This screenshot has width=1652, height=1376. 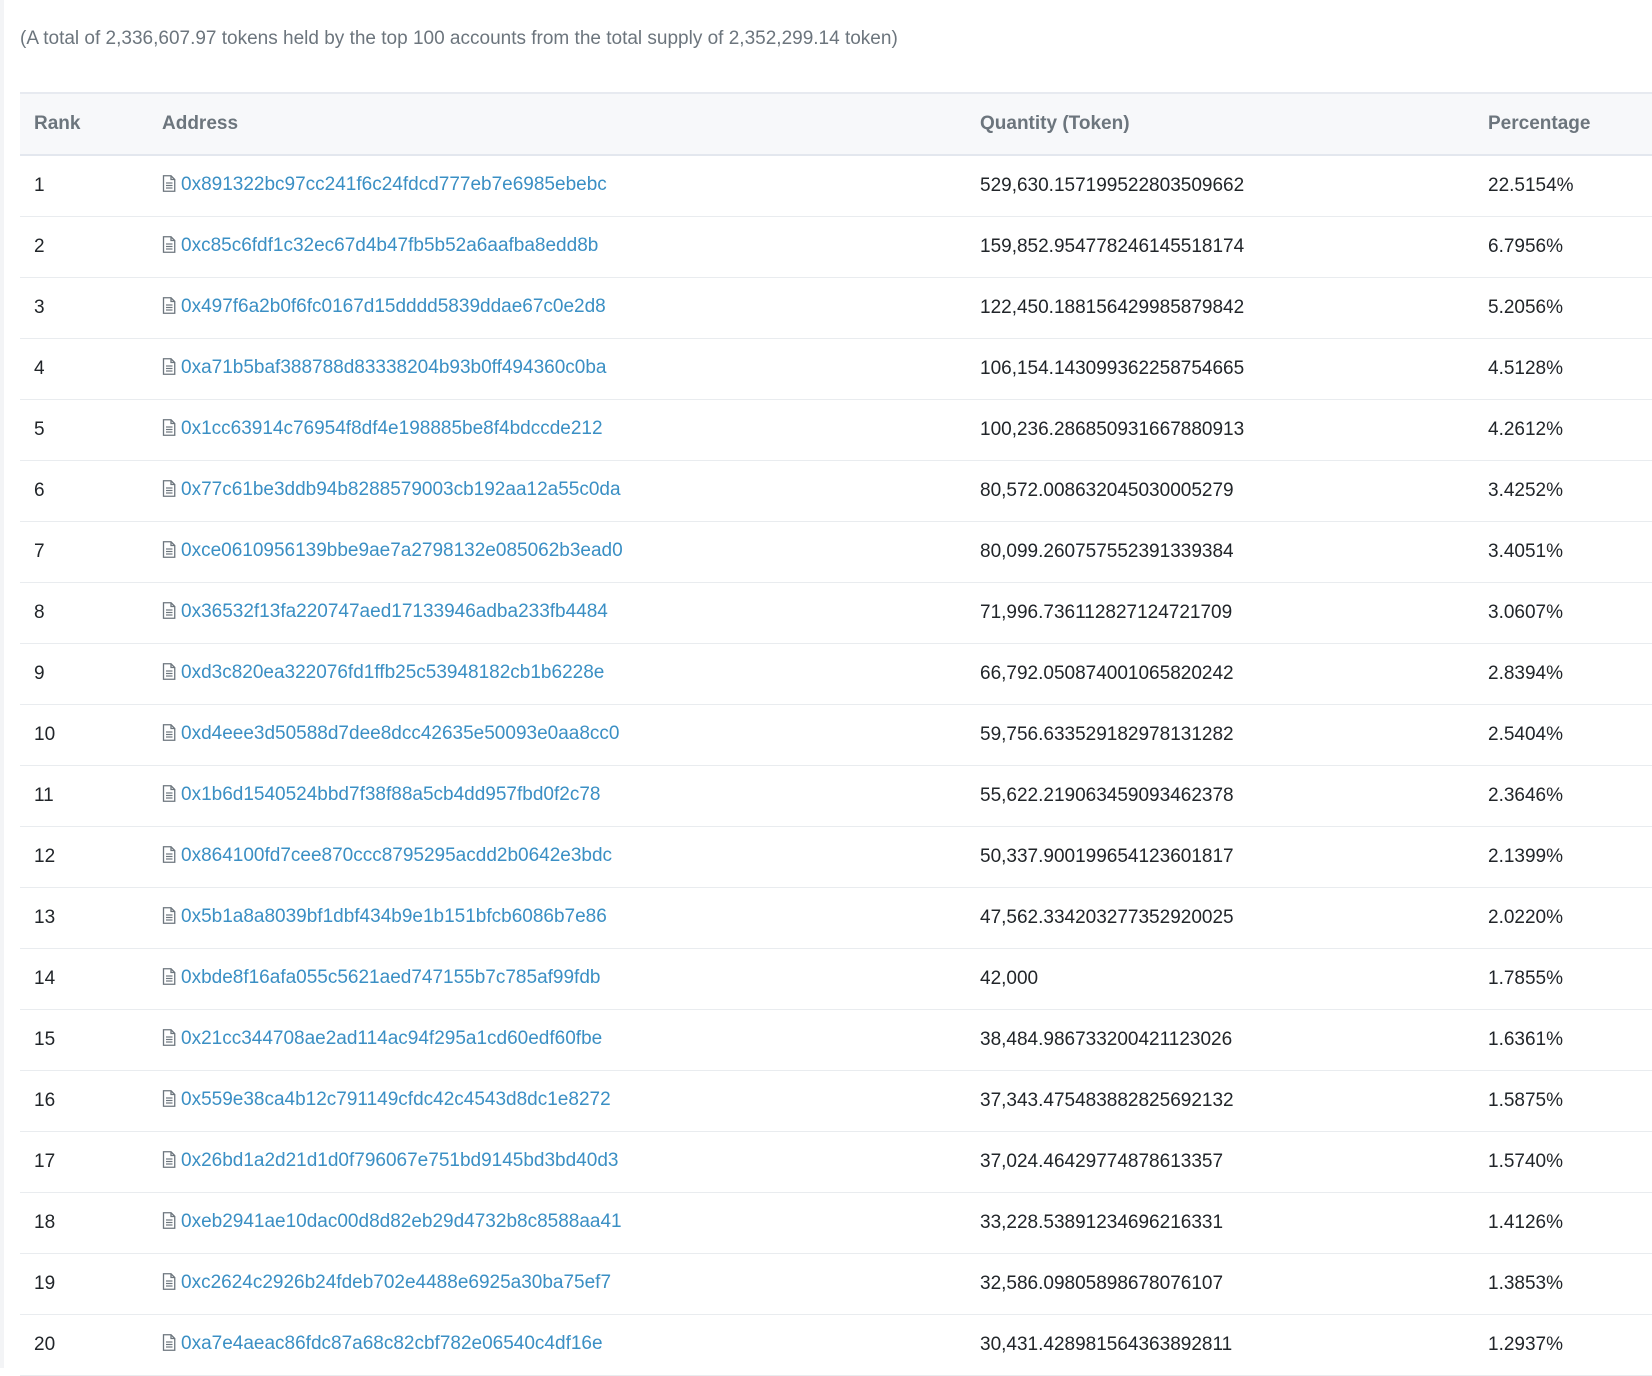 I want to click on quantity-cell: 159,852.954778246145518174, so click(x=1112, y=246).